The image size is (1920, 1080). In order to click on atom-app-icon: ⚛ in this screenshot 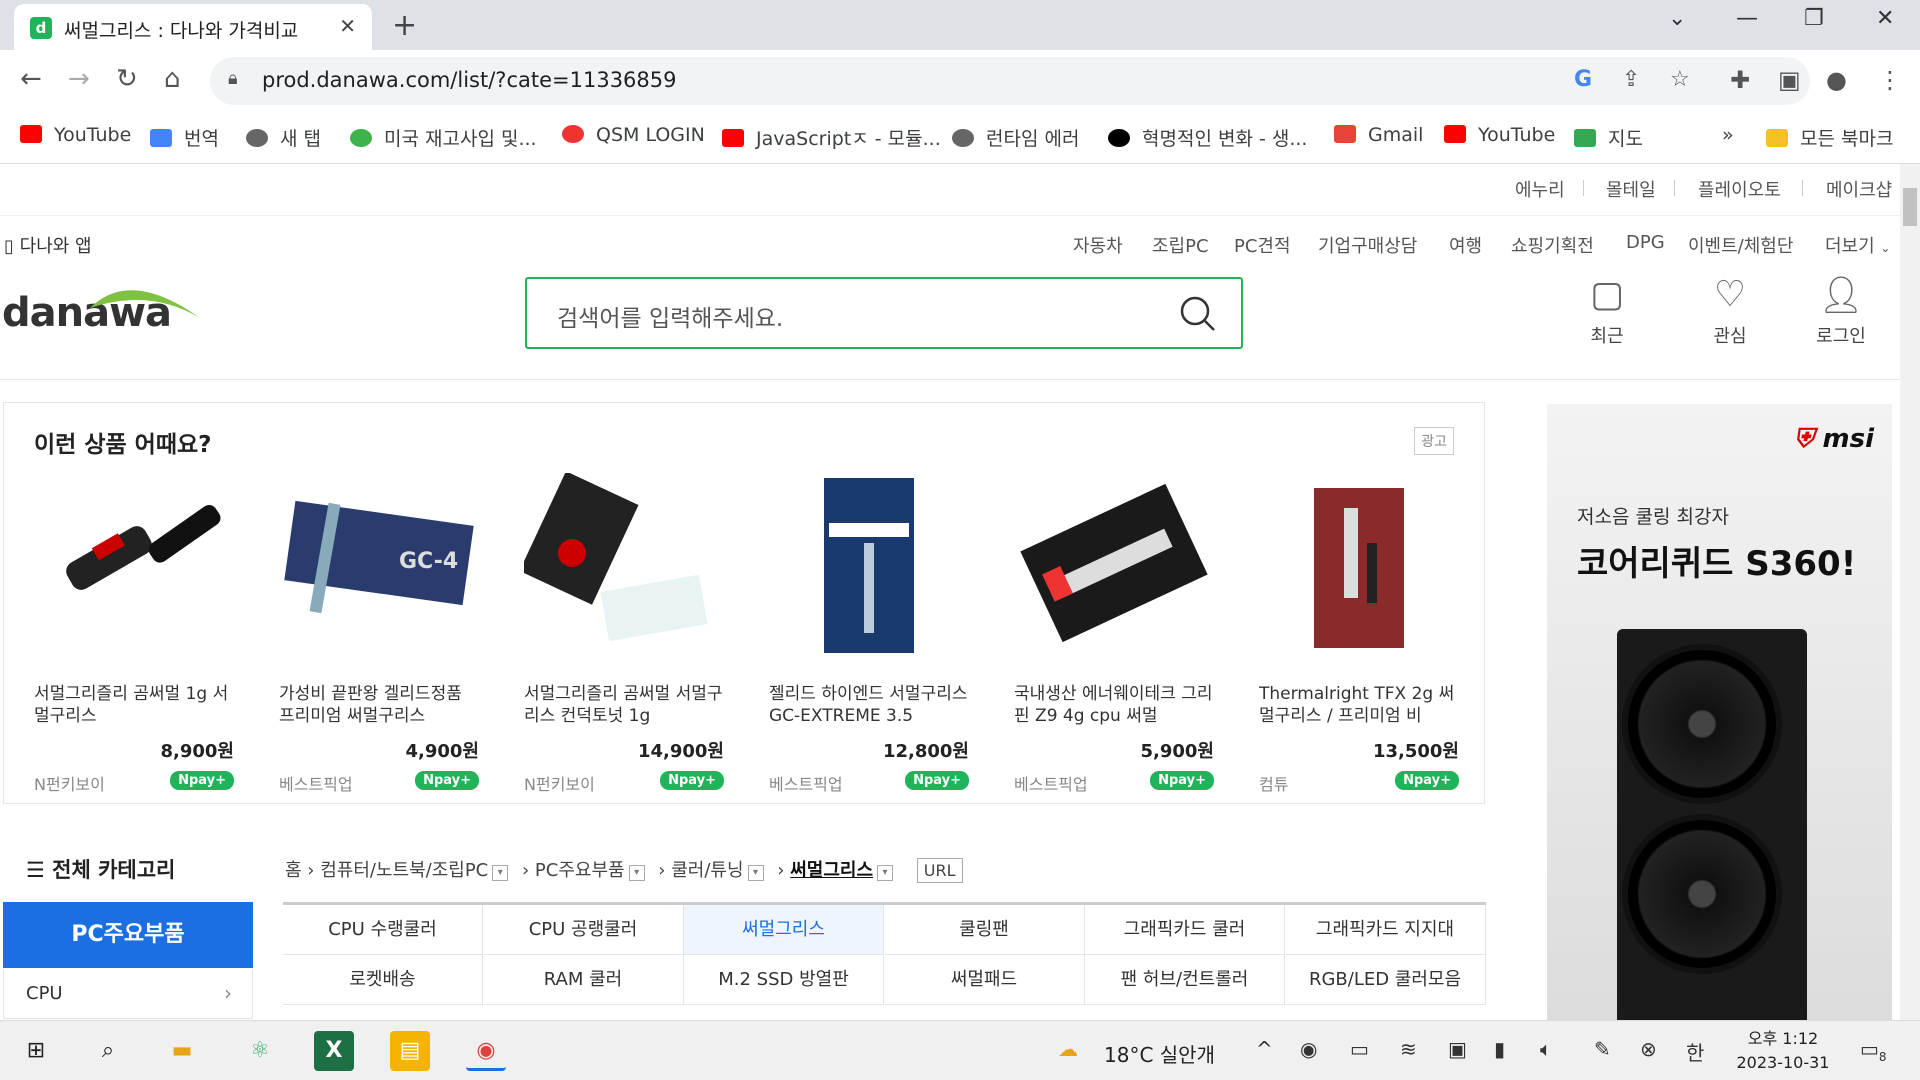, I will do `click(260, 1051)`.